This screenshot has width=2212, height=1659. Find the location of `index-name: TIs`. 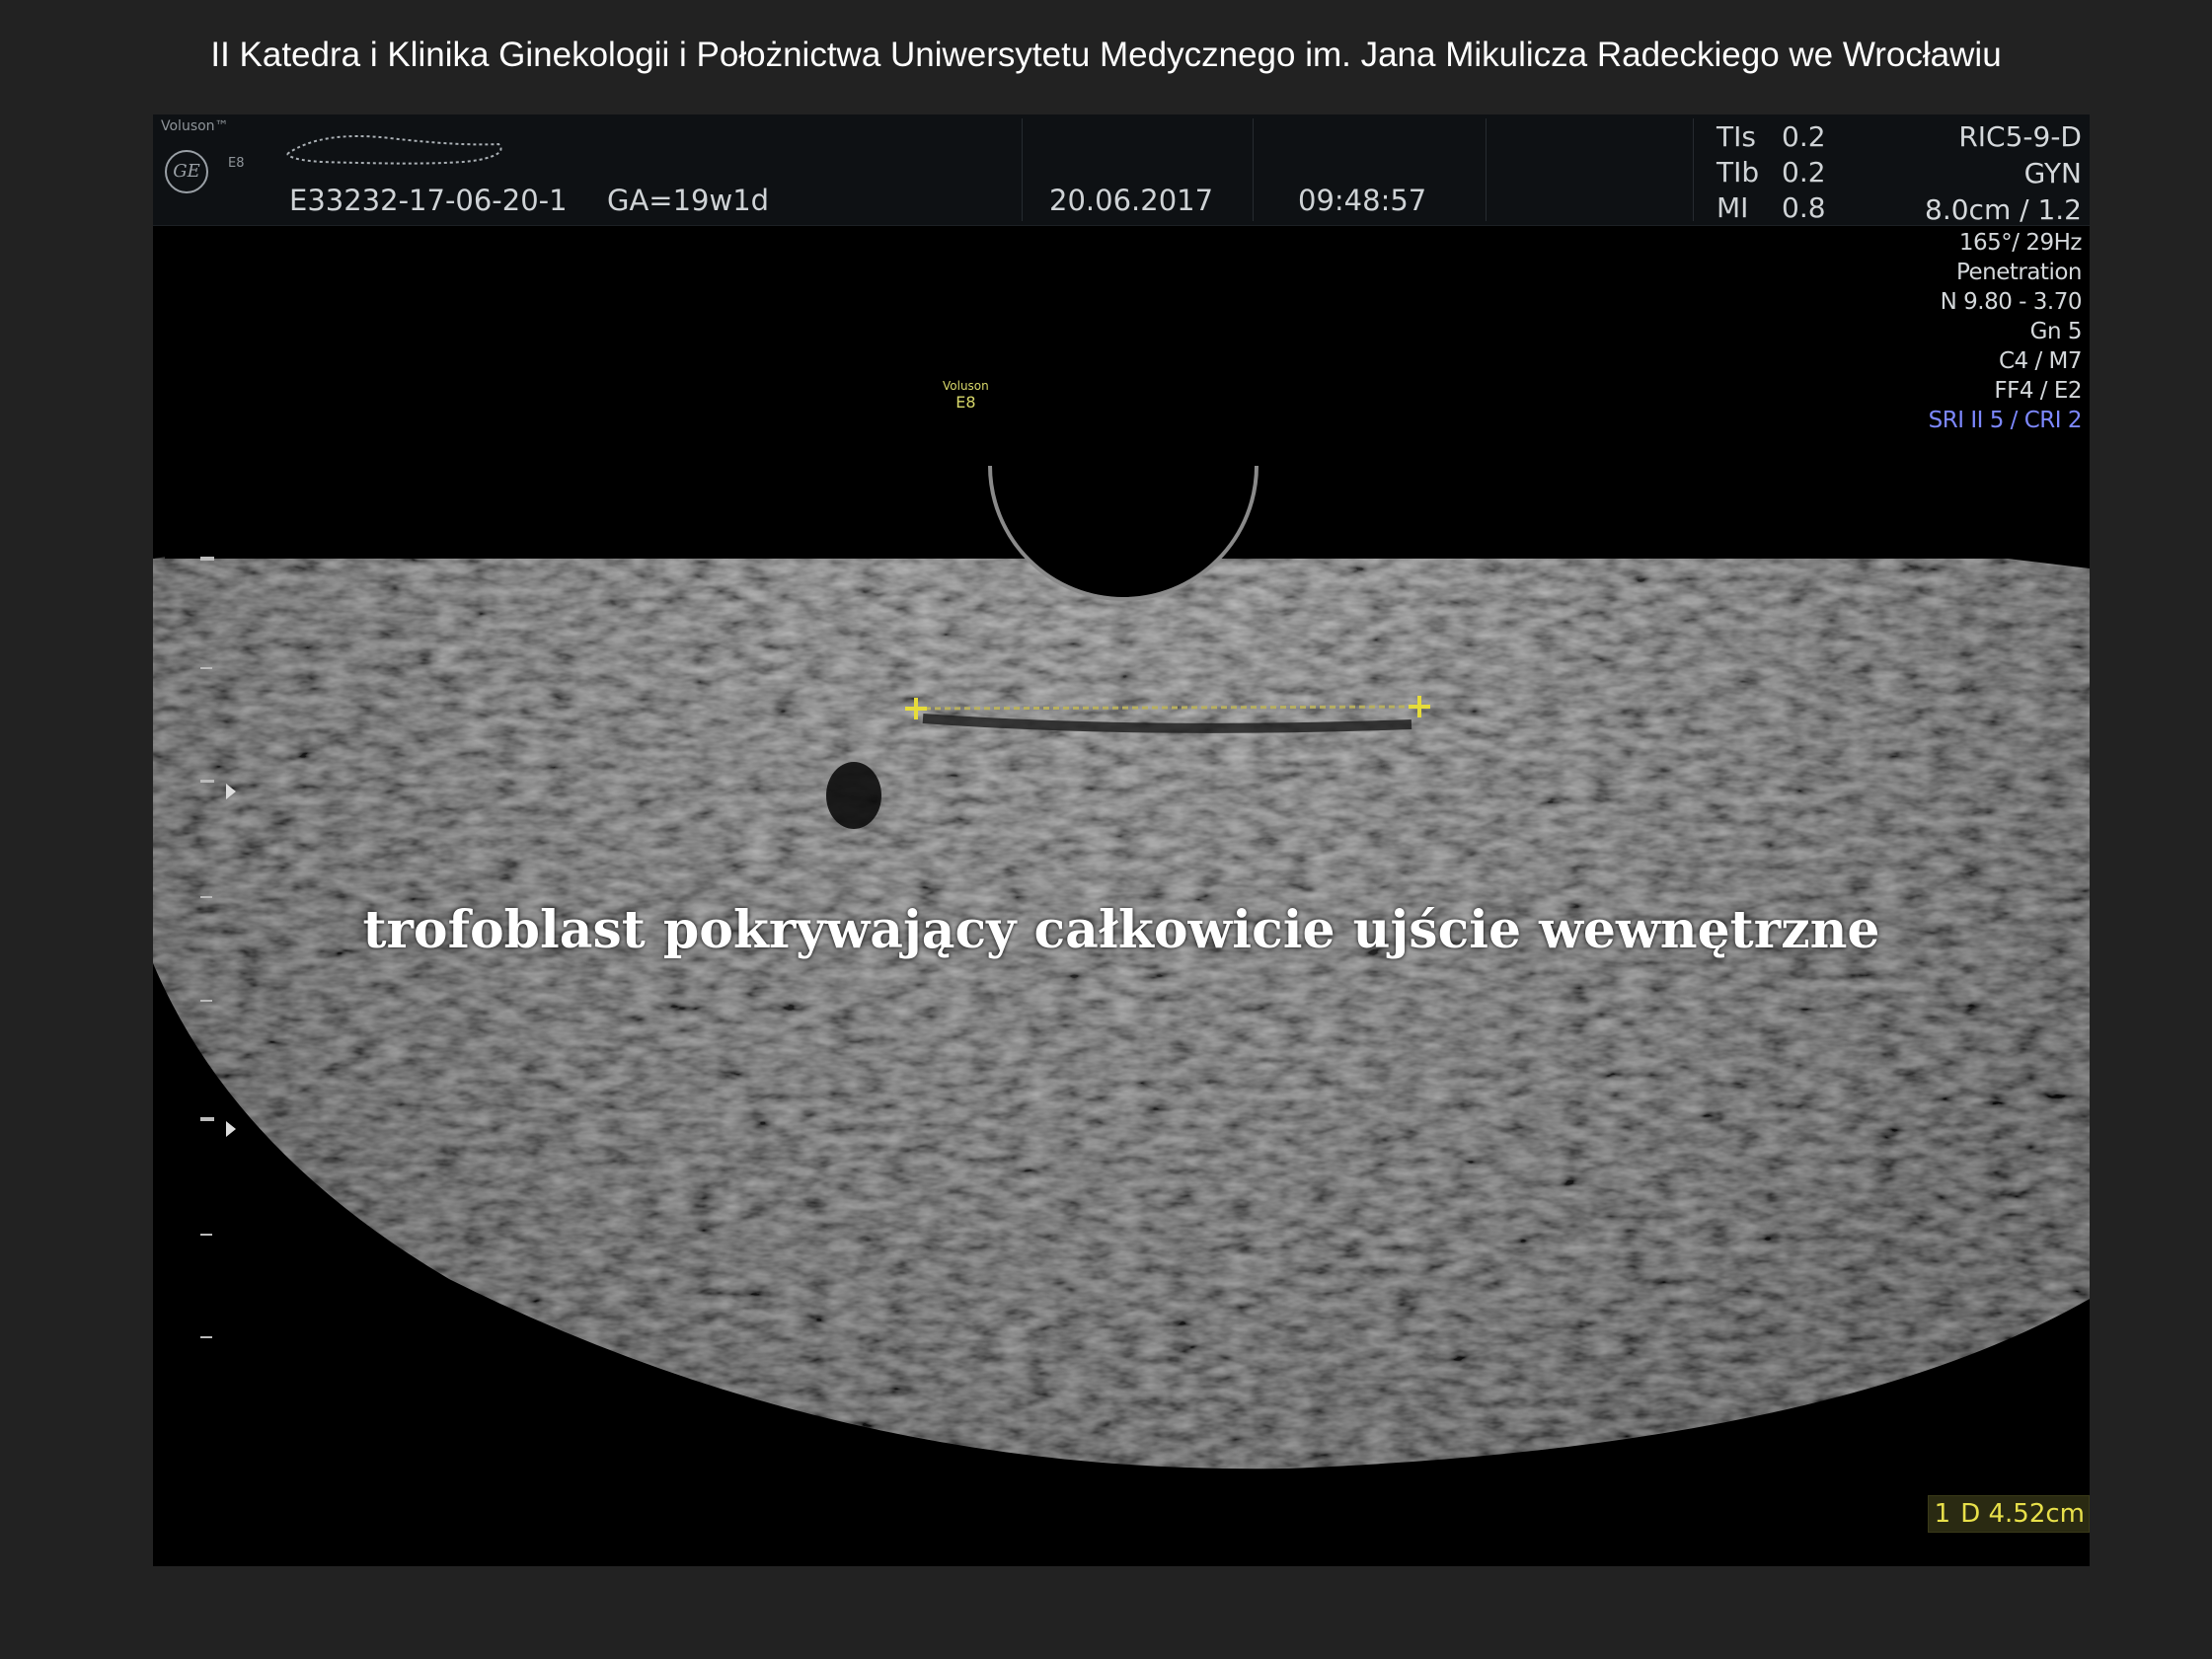

index-name: TIs is located at coordinates (1736, 136).